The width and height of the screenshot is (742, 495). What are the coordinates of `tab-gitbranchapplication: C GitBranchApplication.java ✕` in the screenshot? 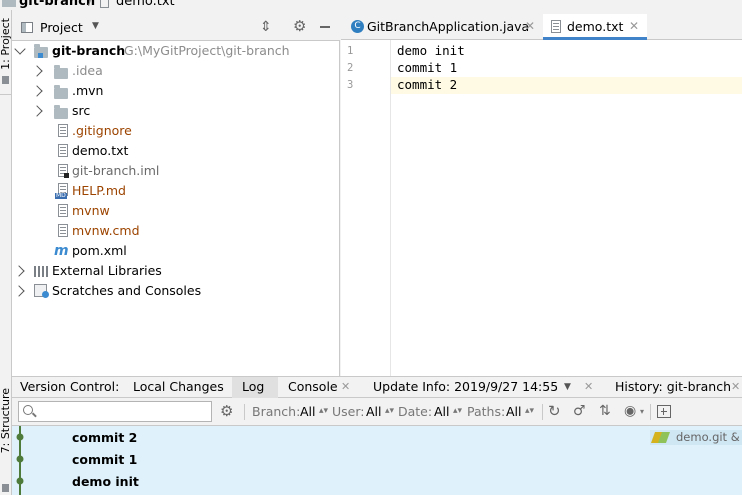 It's located at (444, 27).